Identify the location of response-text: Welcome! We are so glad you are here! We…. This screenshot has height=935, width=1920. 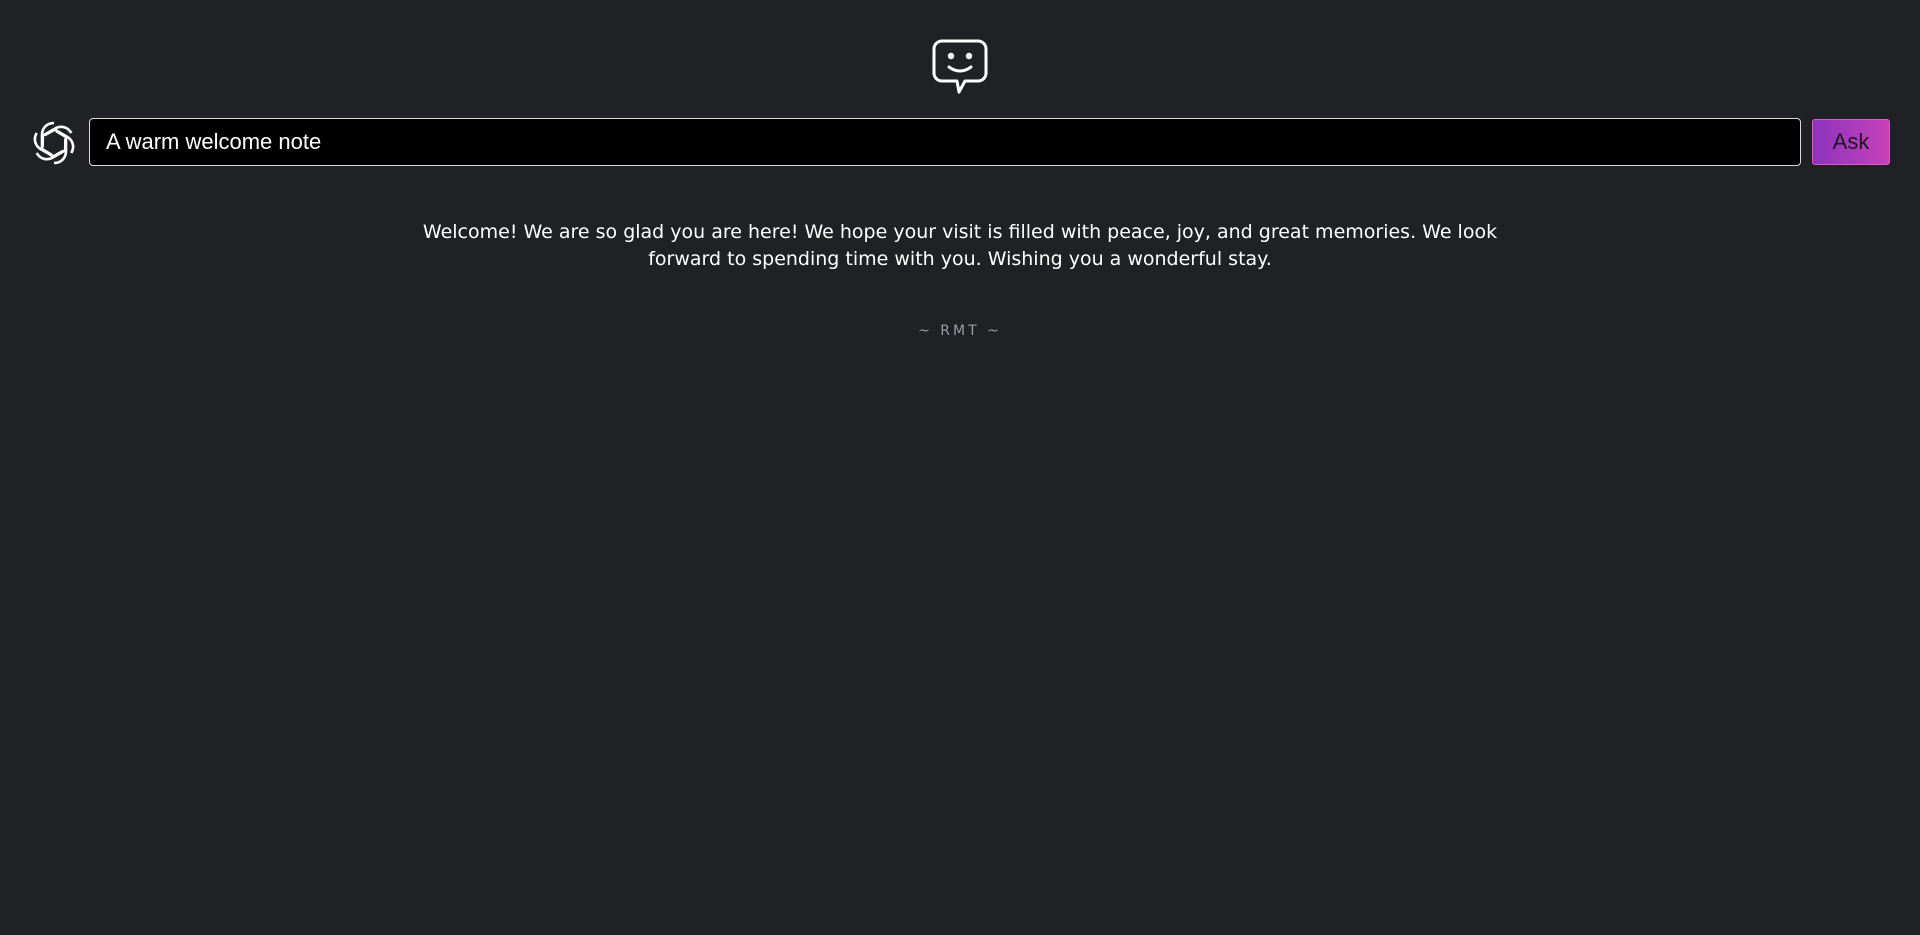
(960, 245).